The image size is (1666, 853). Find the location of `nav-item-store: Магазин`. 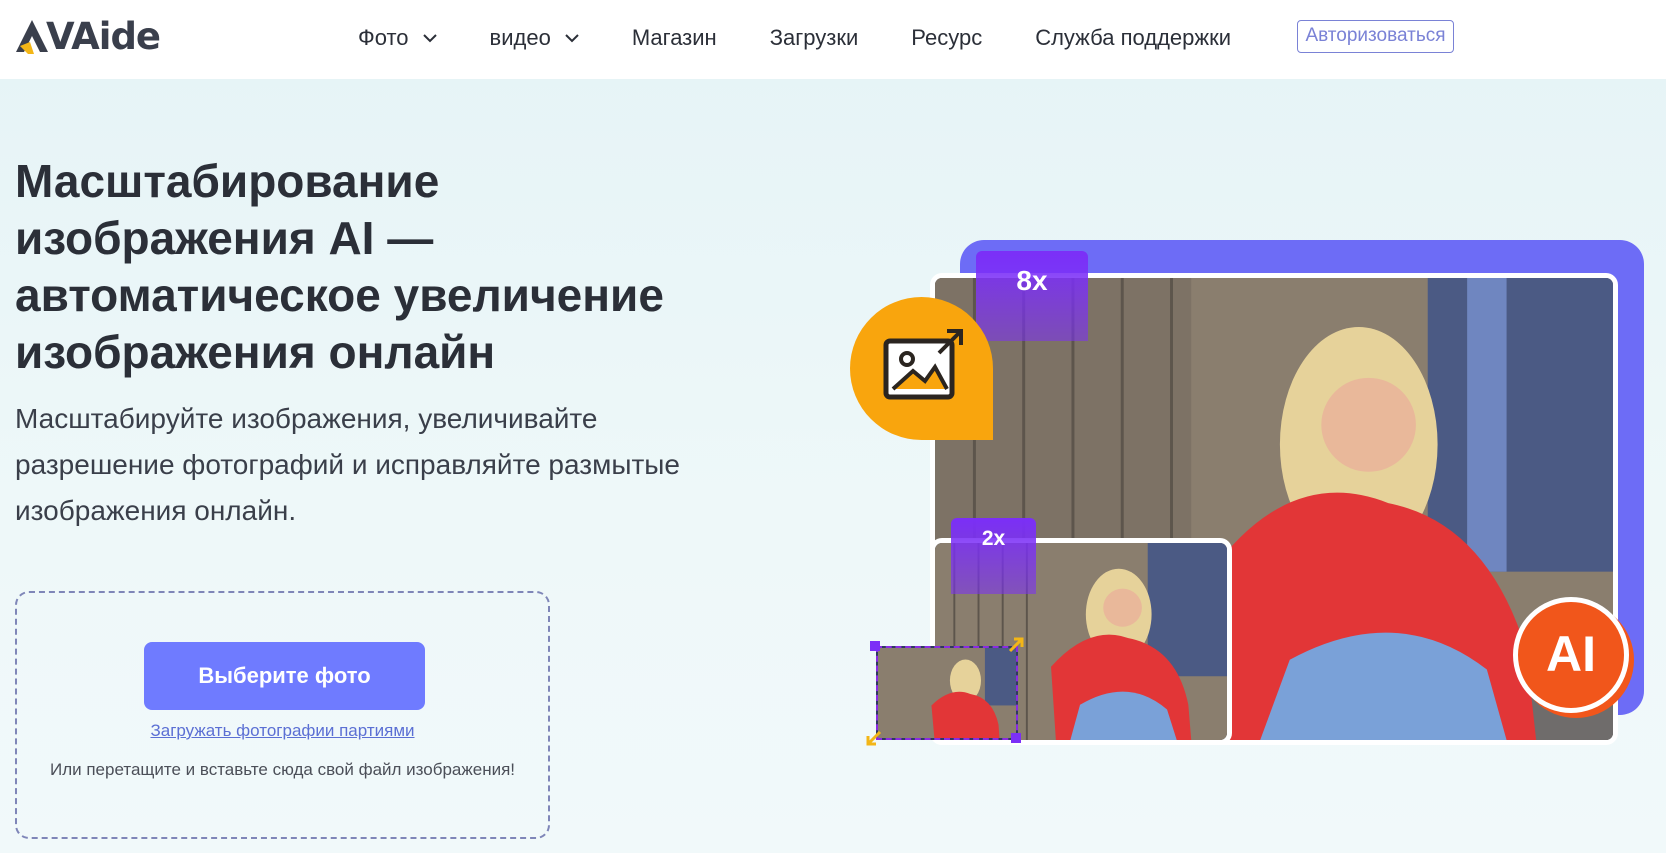

nav-item-store: Магазин is located at coordinates (674, 38).